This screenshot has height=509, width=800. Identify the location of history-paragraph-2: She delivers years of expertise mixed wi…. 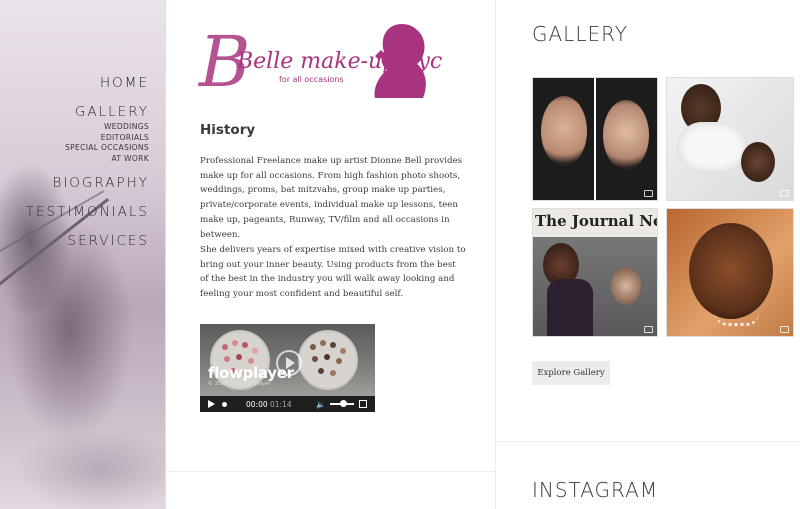
(333, 272).